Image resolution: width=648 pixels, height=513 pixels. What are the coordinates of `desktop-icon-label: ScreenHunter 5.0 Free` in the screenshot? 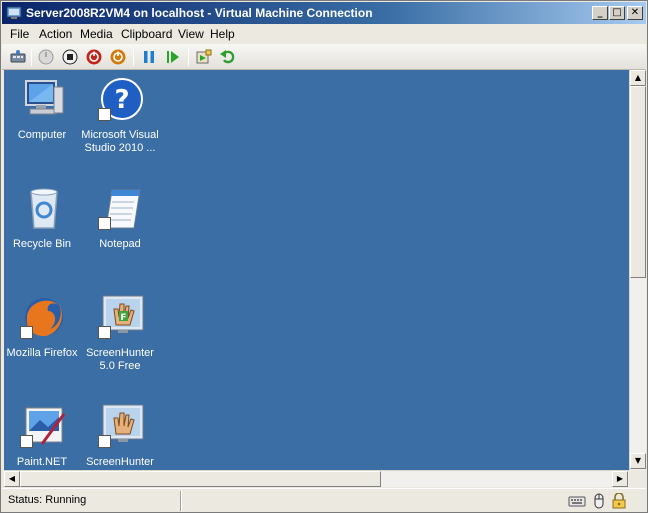 It's located at (120, 359).